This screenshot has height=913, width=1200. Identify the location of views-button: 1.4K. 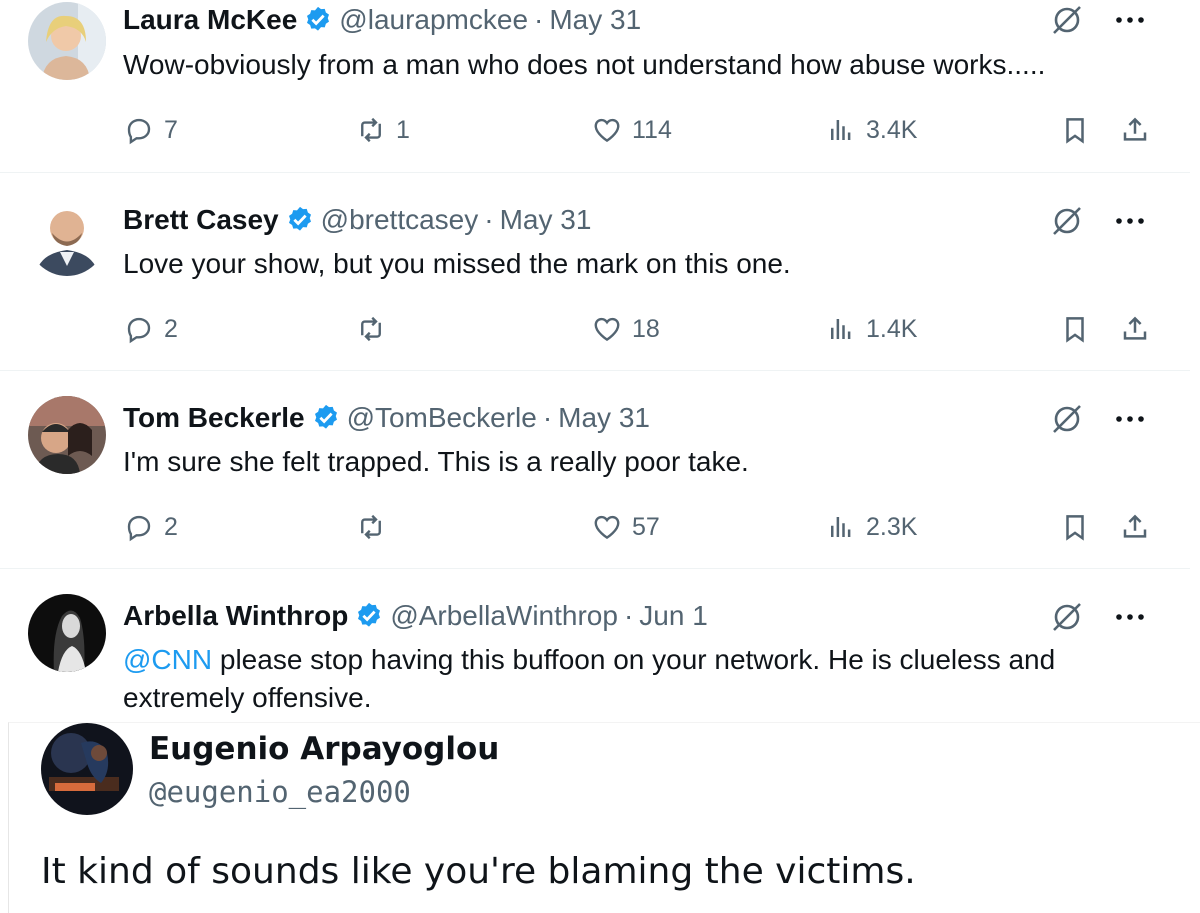
(871, 329).